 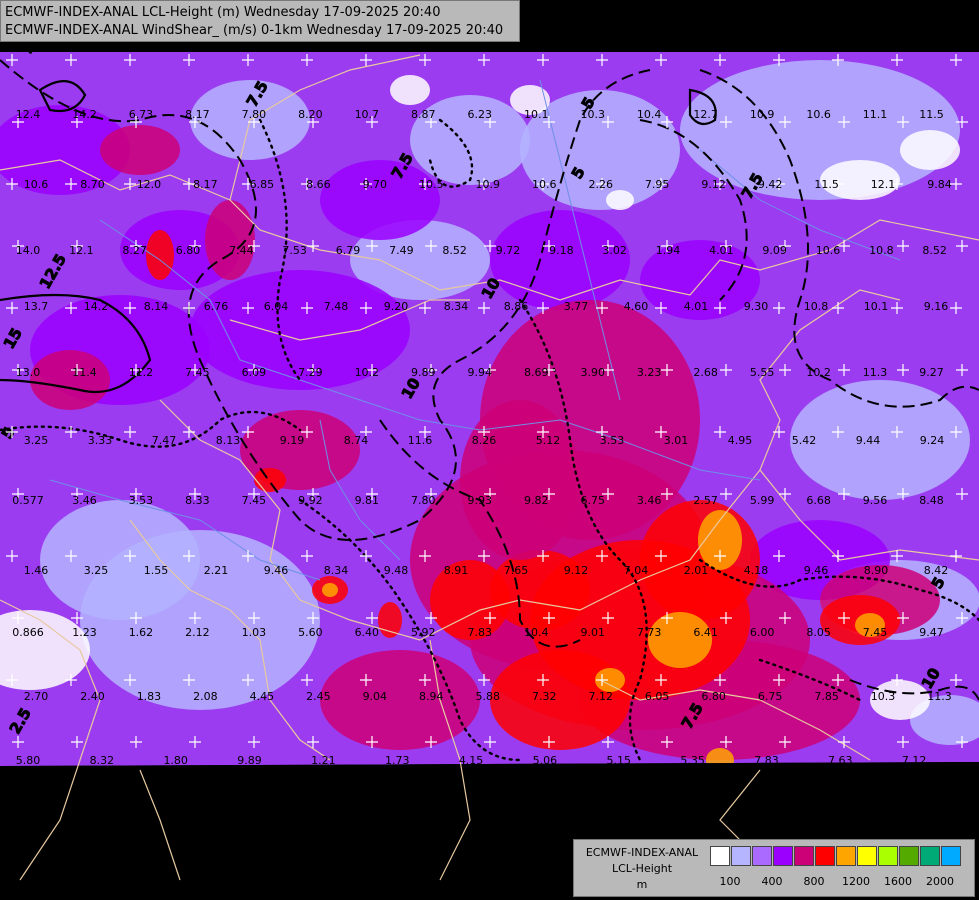 I want to click on station-value: 10.5, so click(x=431, y=184).